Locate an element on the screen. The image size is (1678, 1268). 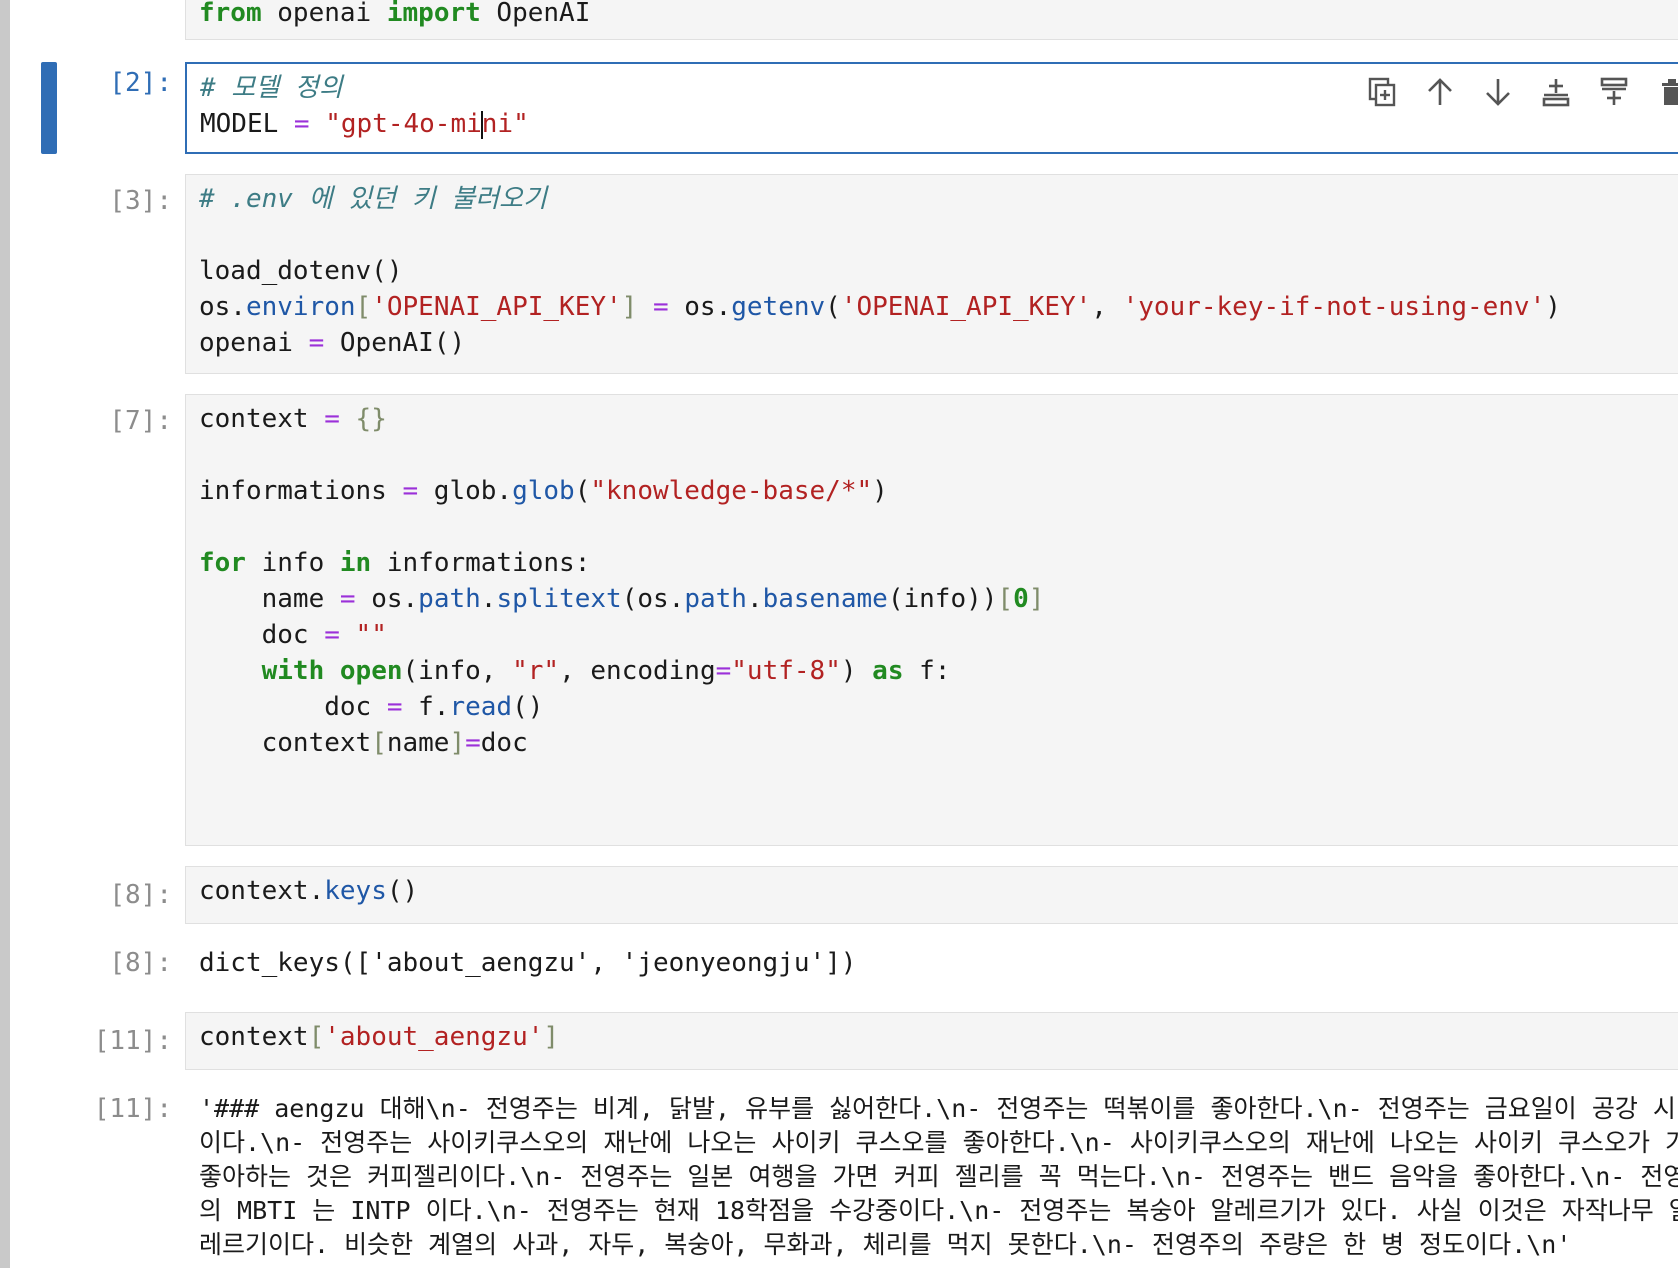
code-token: load_dotenv() is located at coordinates (301, 271).